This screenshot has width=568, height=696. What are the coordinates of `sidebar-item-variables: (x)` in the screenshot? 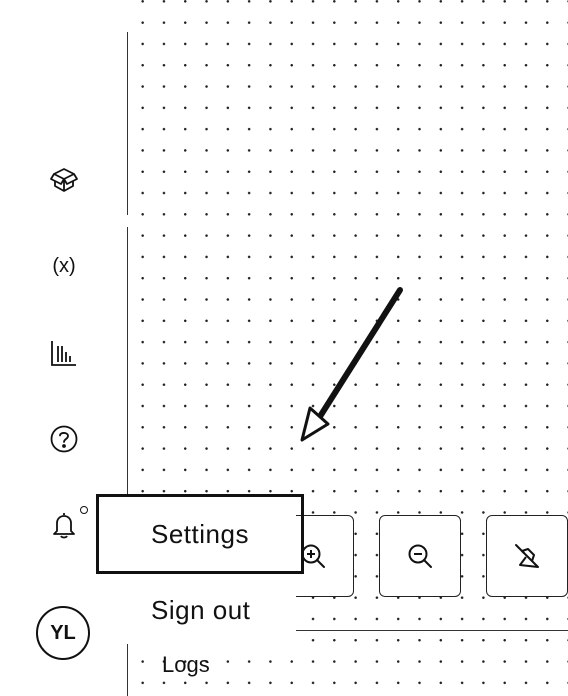 It's located at (64, 266).